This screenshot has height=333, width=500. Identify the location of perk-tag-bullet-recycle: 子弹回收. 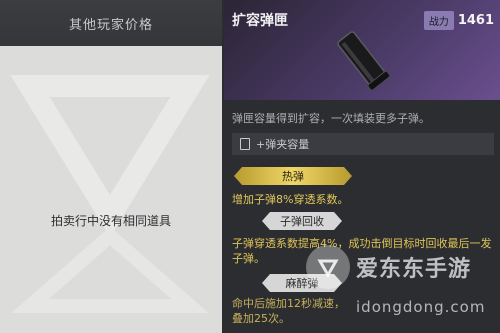
(302, 221).